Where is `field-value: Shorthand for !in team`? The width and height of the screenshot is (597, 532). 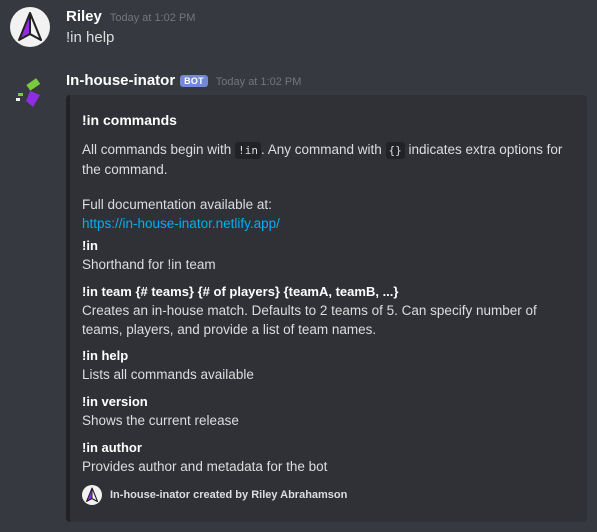
field-value: Shorthand for !in team is located at coordinates (149, 264).